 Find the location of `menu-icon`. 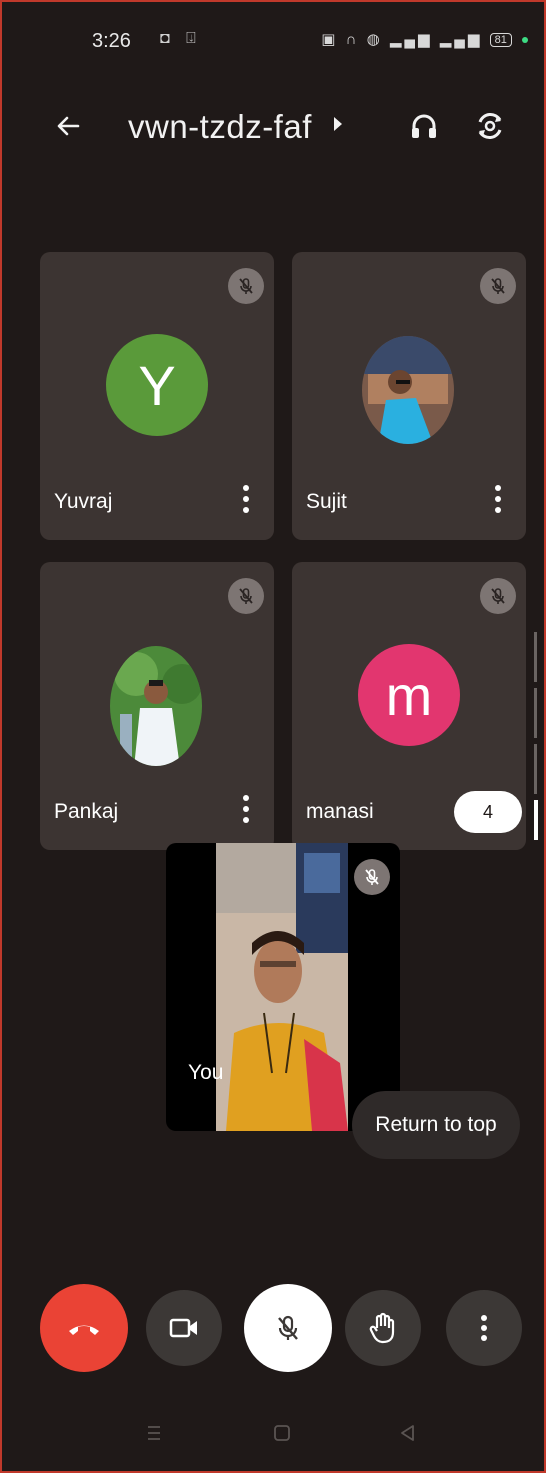

menu-icon is located at coordinates (154, 1433).